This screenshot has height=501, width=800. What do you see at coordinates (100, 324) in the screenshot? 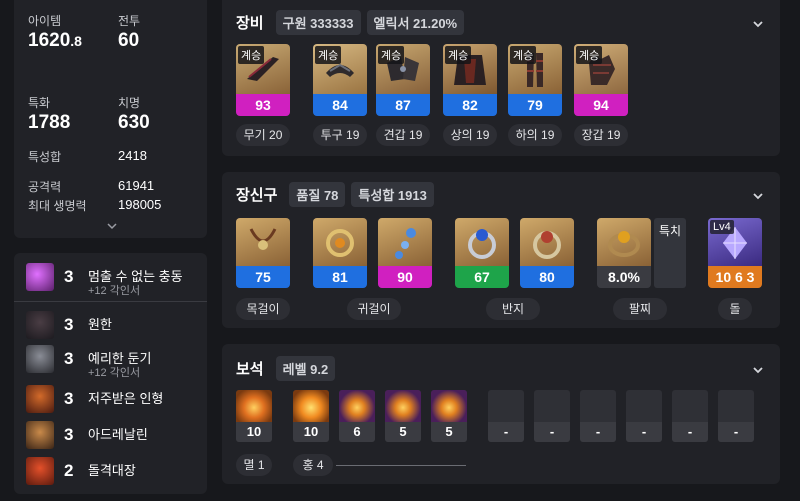
I see `engraving-name: 원한` at bounding box center [100, 324].